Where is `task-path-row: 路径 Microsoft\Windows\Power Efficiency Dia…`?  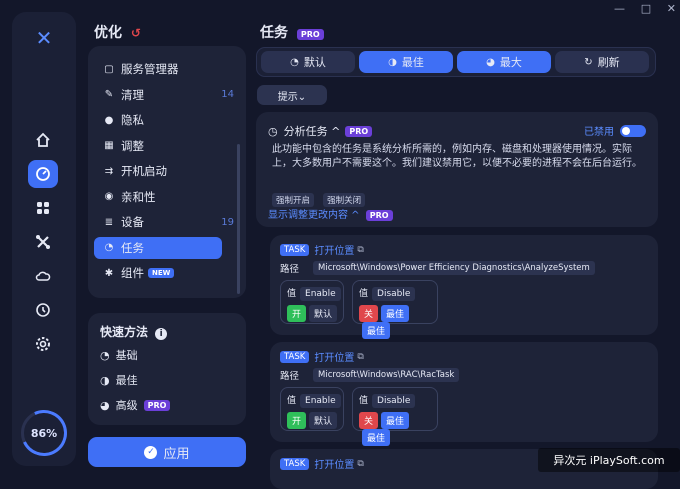 task-path-row: 路径 Microsoft\Windows\Power Efficiency Dia… is located at coordinates (437, 268).